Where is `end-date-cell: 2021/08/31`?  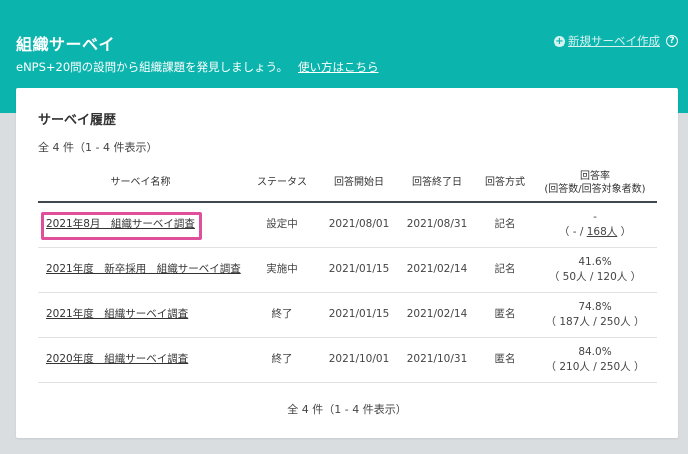
end-date-cell: 2021/08/31 is located at coordinates (437, 224).